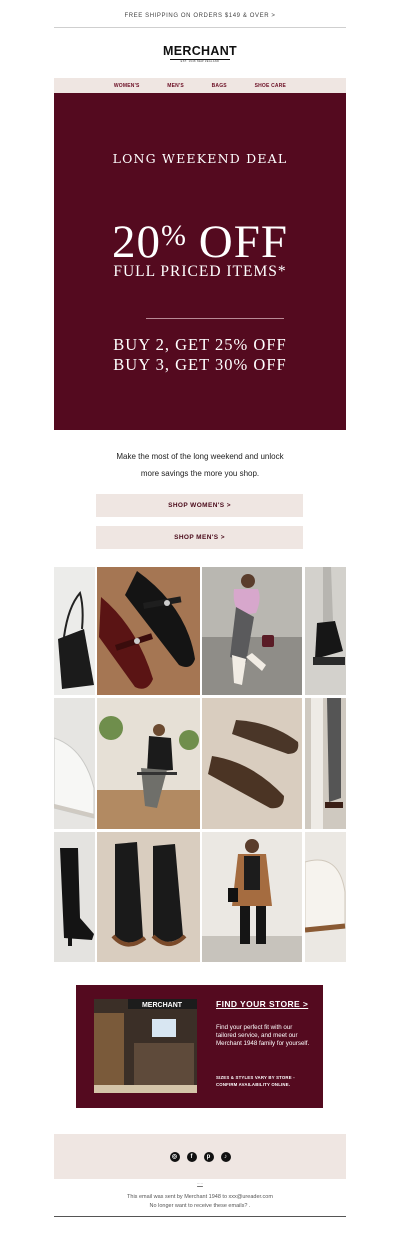  Describe the element at coordinates (200, 473) in the screenshot. I see `intro-line-2: more savings the more you shop.` at that location.